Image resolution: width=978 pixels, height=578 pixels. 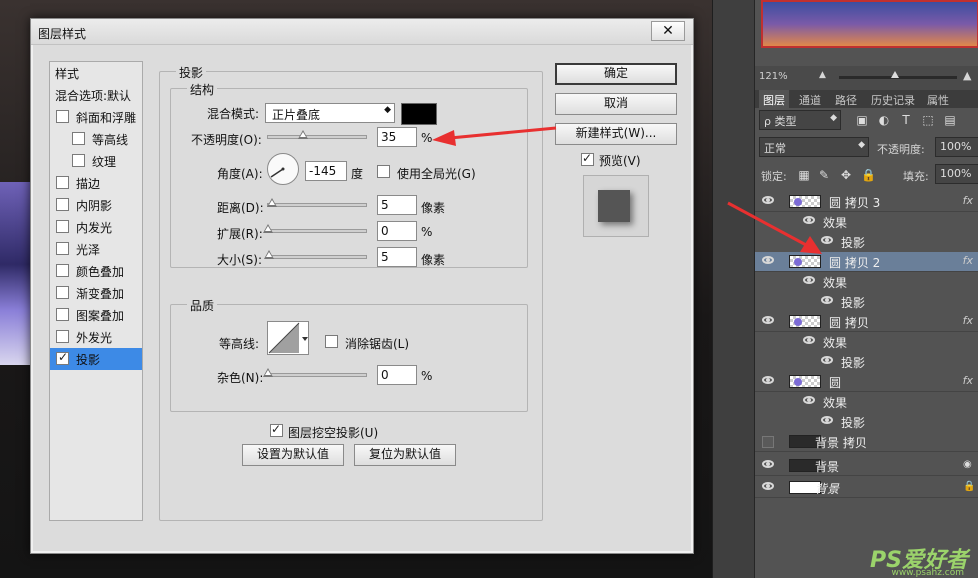 I want to click on lock-position-icon: ✥, so click(x=846, y=175).